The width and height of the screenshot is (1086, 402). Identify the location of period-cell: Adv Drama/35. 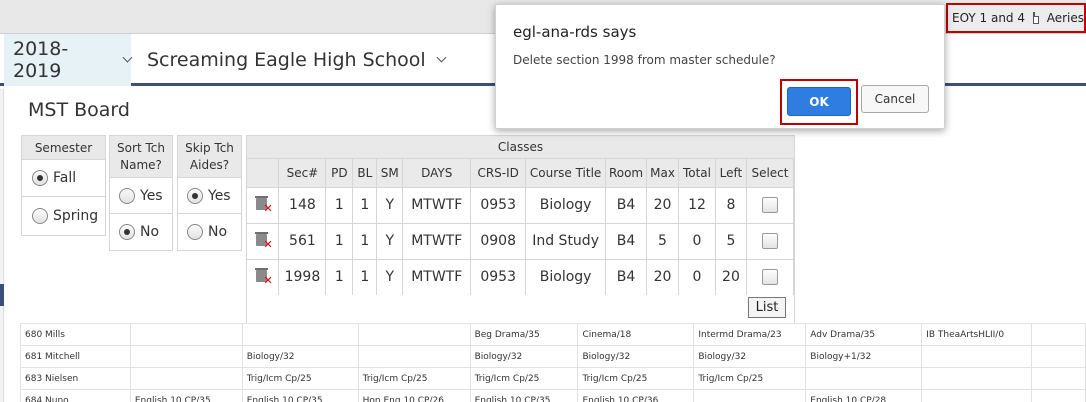
(864, 334).